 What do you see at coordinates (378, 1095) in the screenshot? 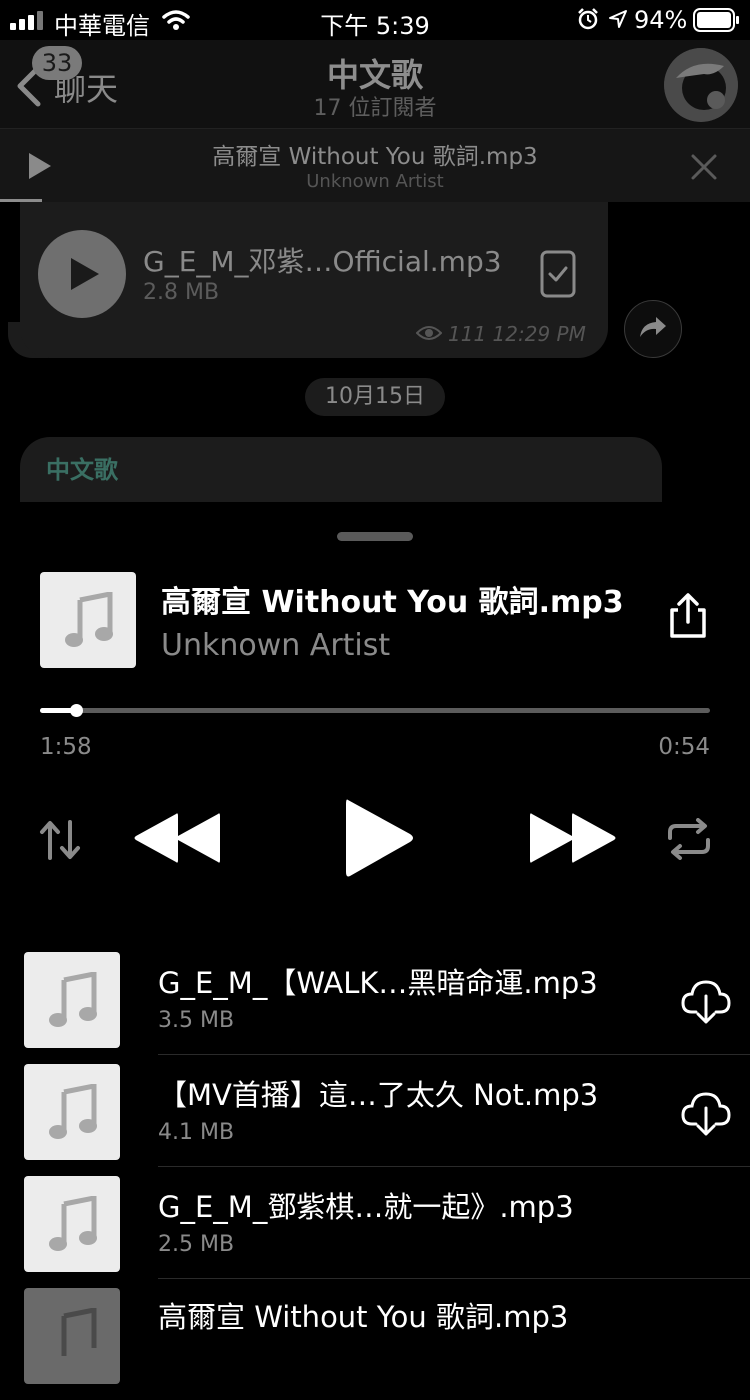
I see `track-name: 【MV首播】這…了太久 Not.mp3` at bounding box center [378, 1095].